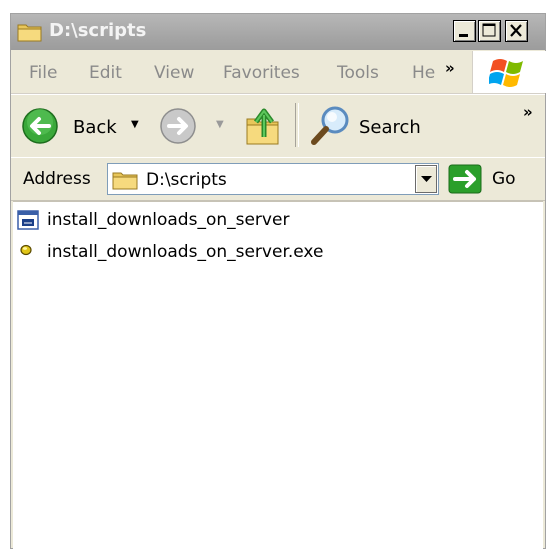 The image size is (547, 550). What do you see at coordinates (358, 73) in the screenshot?
I see `menu-tools: Tools` at bounding box center [358, 73].